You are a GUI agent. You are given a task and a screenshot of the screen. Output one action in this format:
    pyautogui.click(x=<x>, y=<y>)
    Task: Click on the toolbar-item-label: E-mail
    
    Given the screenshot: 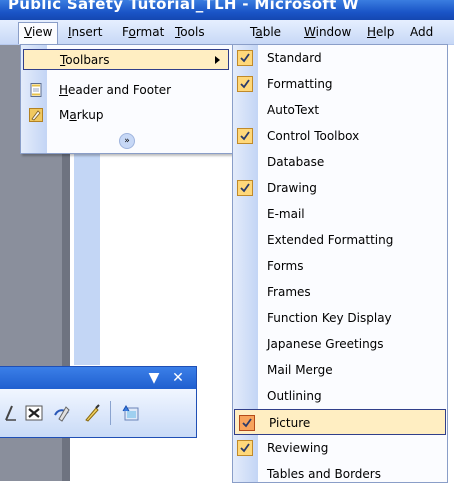 What is the action you would take?
    pyautogui.click(x=286, y=214)
    